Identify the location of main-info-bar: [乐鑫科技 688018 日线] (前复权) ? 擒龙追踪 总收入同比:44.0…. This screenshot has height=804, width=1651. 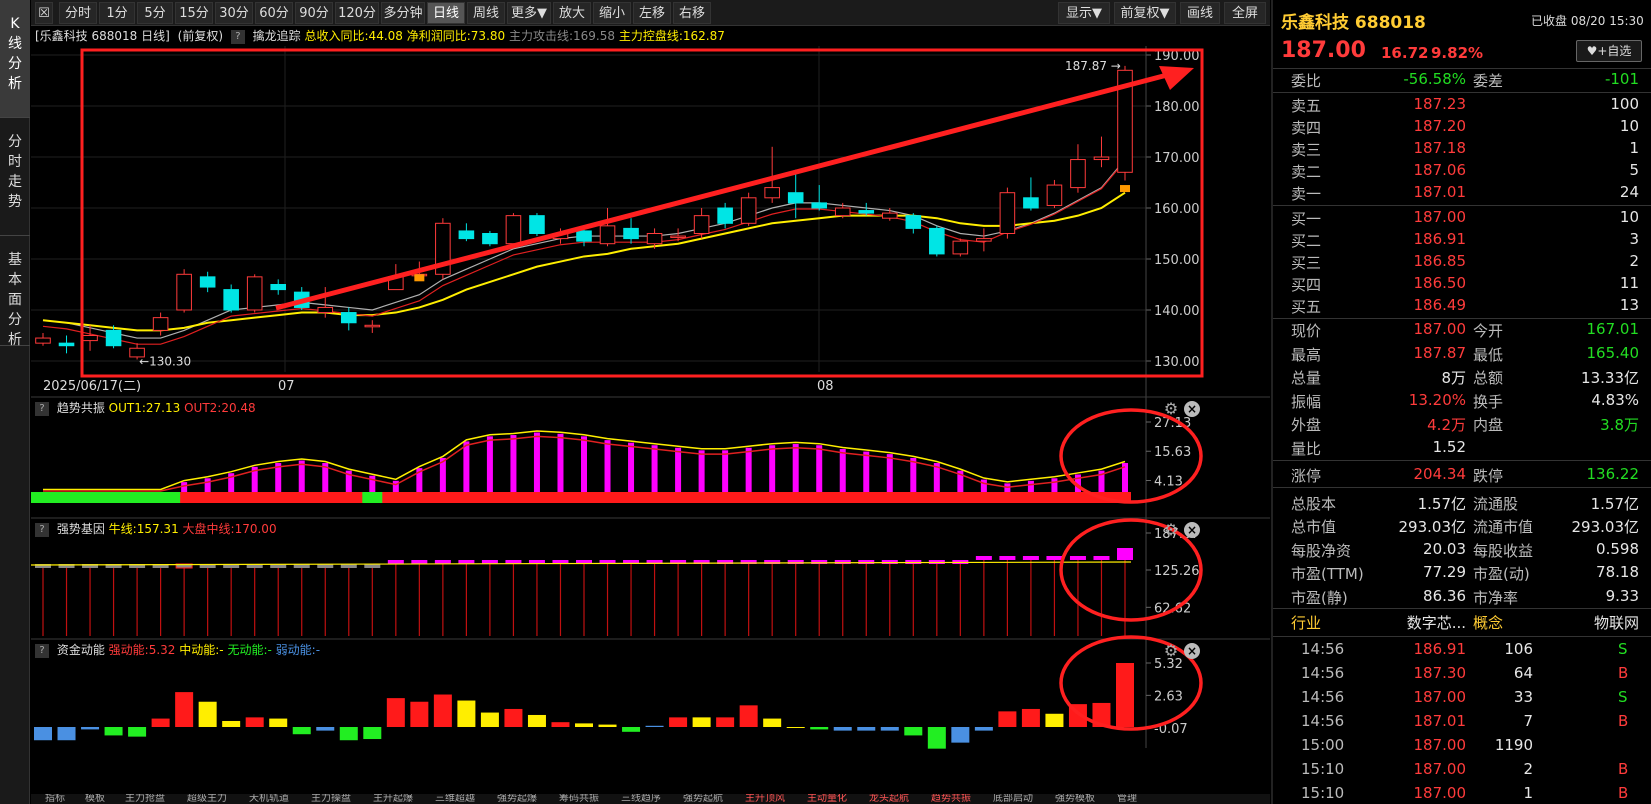
(378, 36).